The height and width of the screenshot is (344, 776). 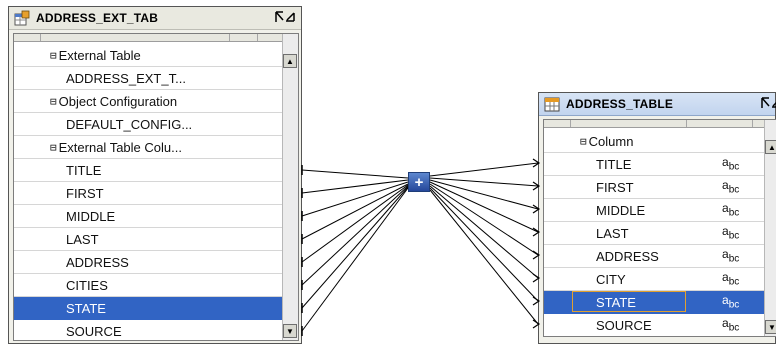 What do you see at coordinates (118, 101) in the screenshot?
I see `row-label: Object Configuration` at bounding box center [118, 101].